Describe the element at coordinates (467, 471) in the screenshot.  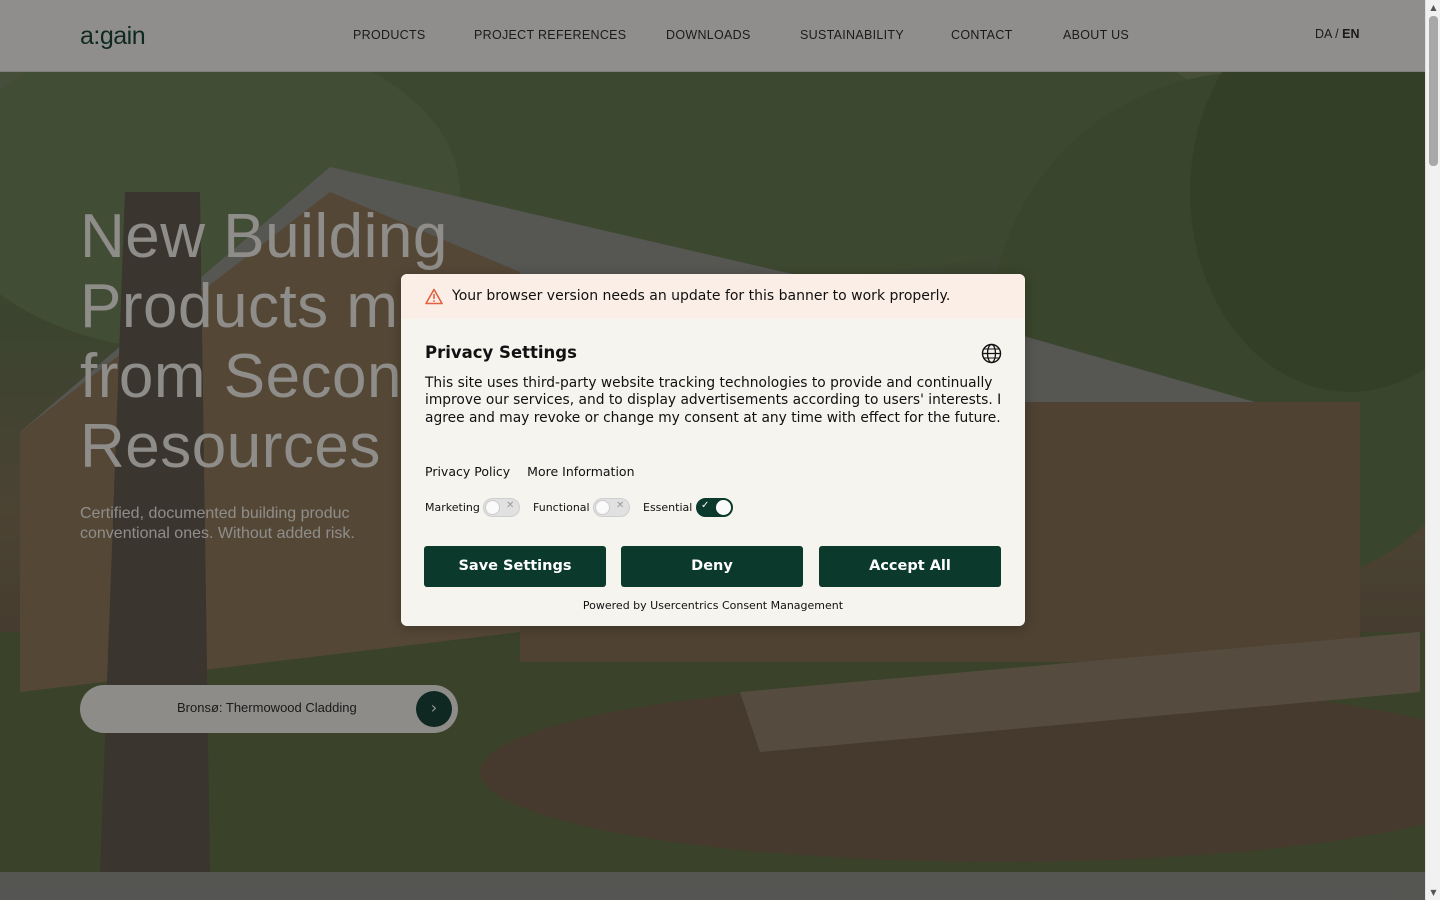
I see `privacy-policy-link: Privacy Policy` at that location.